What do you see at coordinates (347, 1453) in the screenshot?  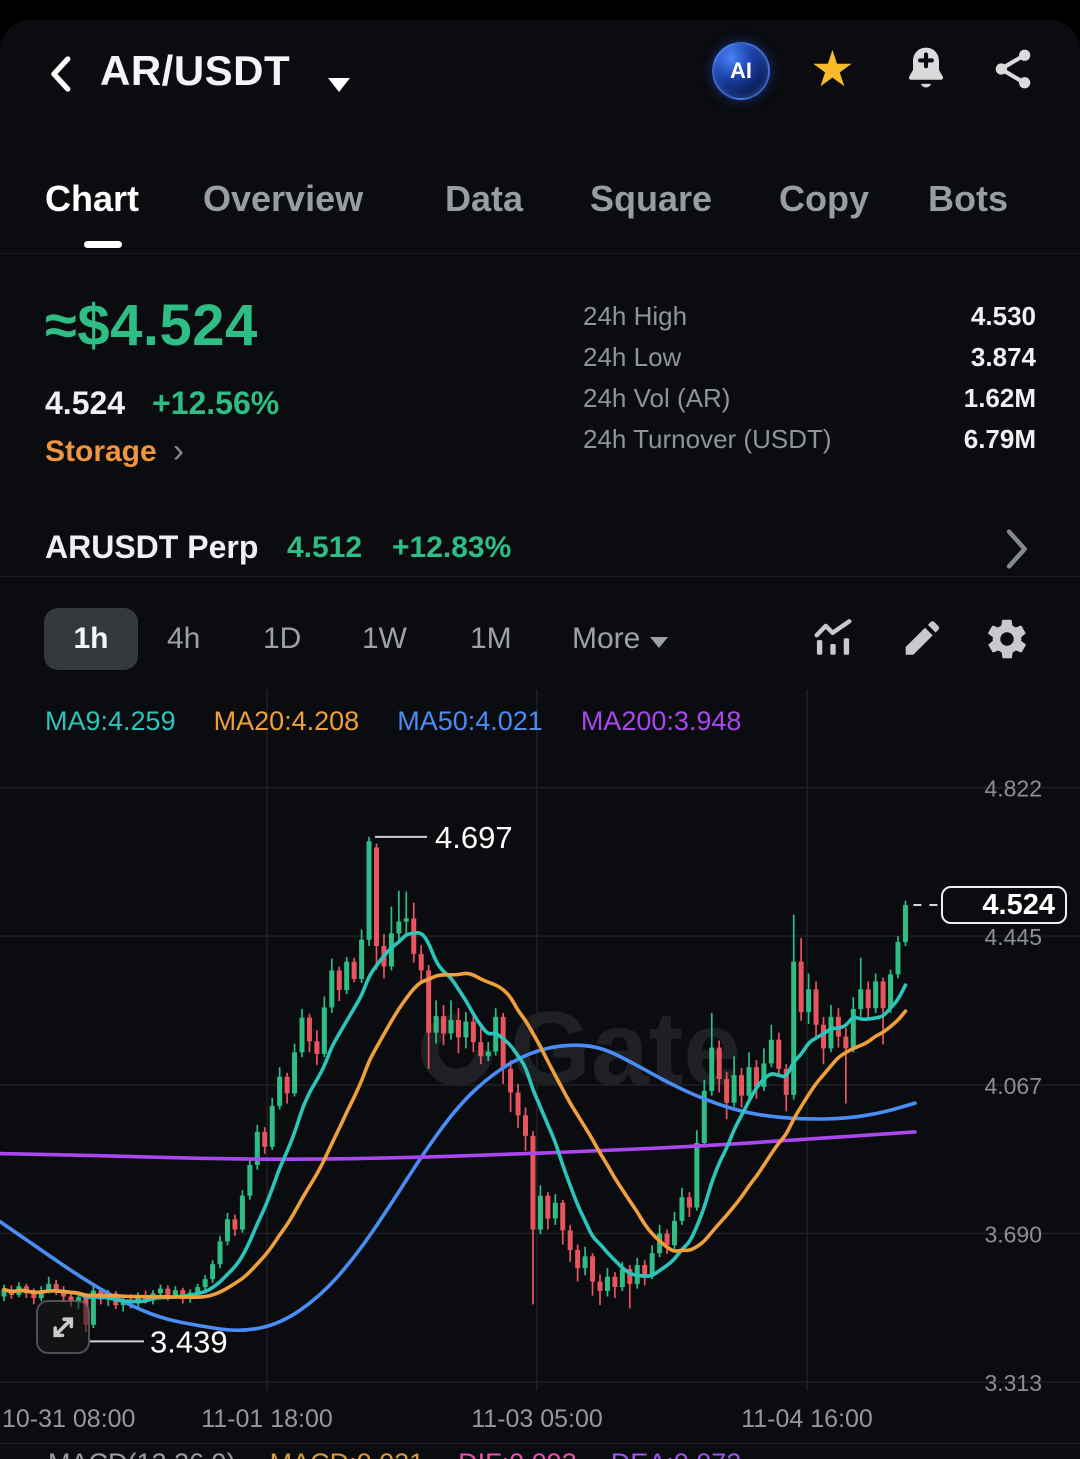 I see `macd-value: MACD:0.021` at bounding box center [347, 1453].